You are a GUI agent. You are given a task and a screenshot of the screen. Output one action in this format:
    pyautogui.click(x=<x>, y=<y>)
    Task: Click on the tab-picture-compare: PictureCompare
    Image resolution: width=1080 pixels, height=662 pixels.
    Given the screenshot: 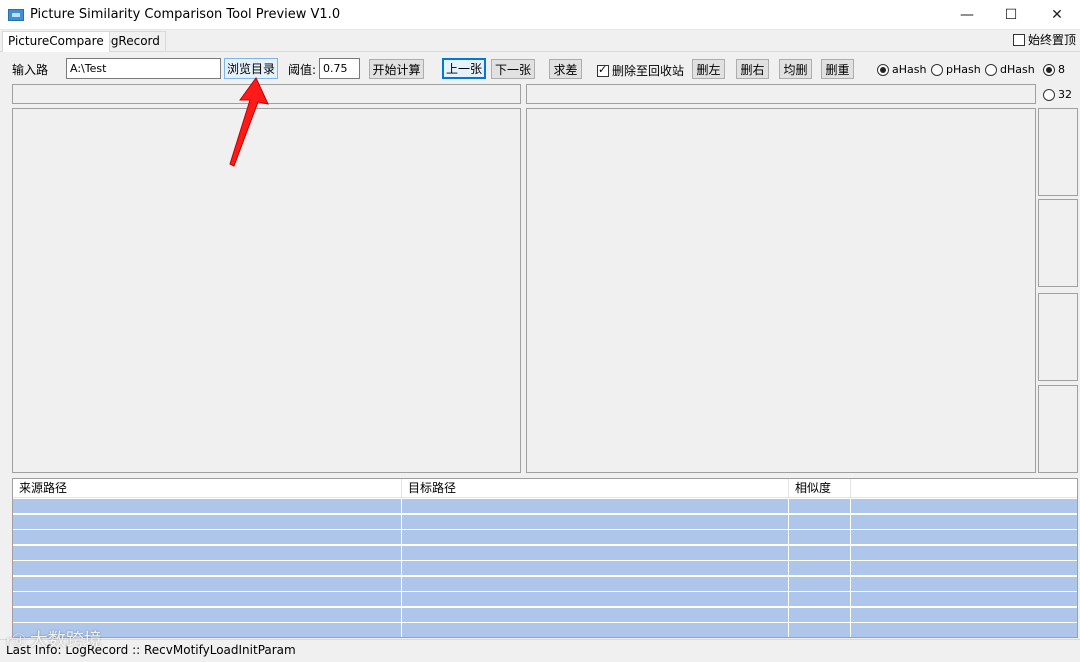 What is the action you would take?
    pyautogui.click(x=56, y=41)
    